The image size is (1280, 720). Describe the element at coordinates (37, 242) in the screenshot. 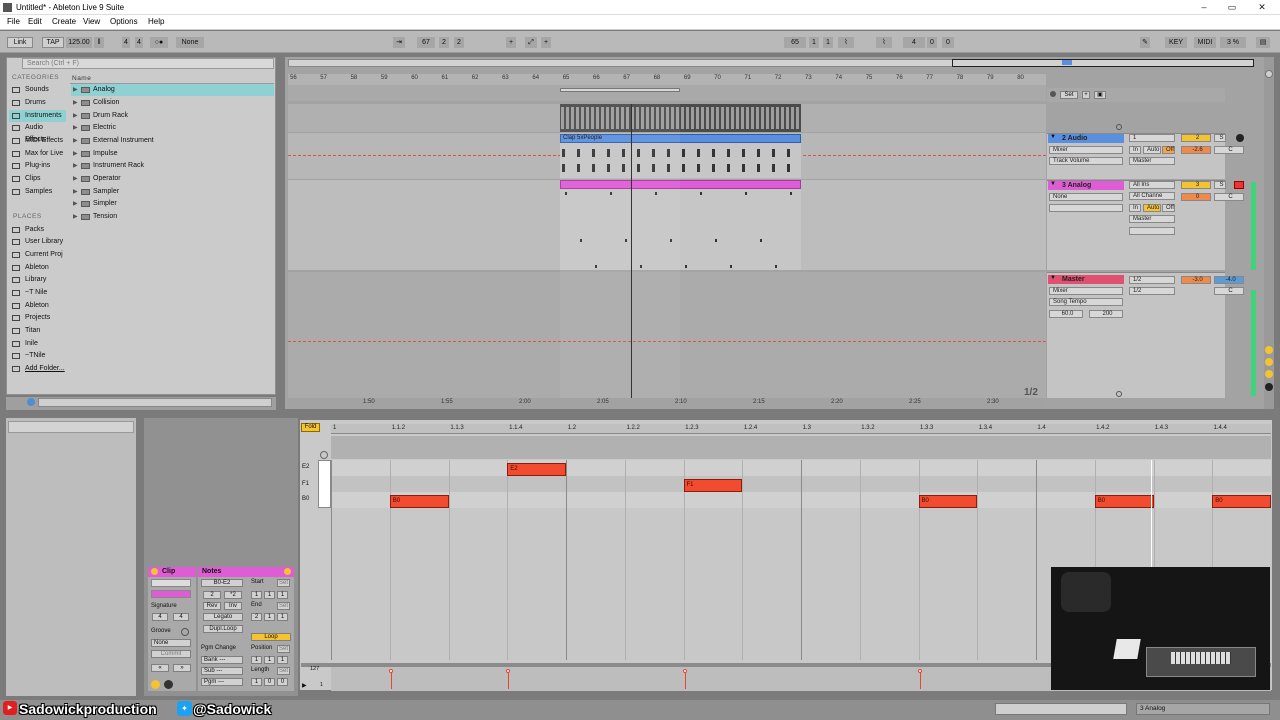

I see `place-item: User Library` at that location.